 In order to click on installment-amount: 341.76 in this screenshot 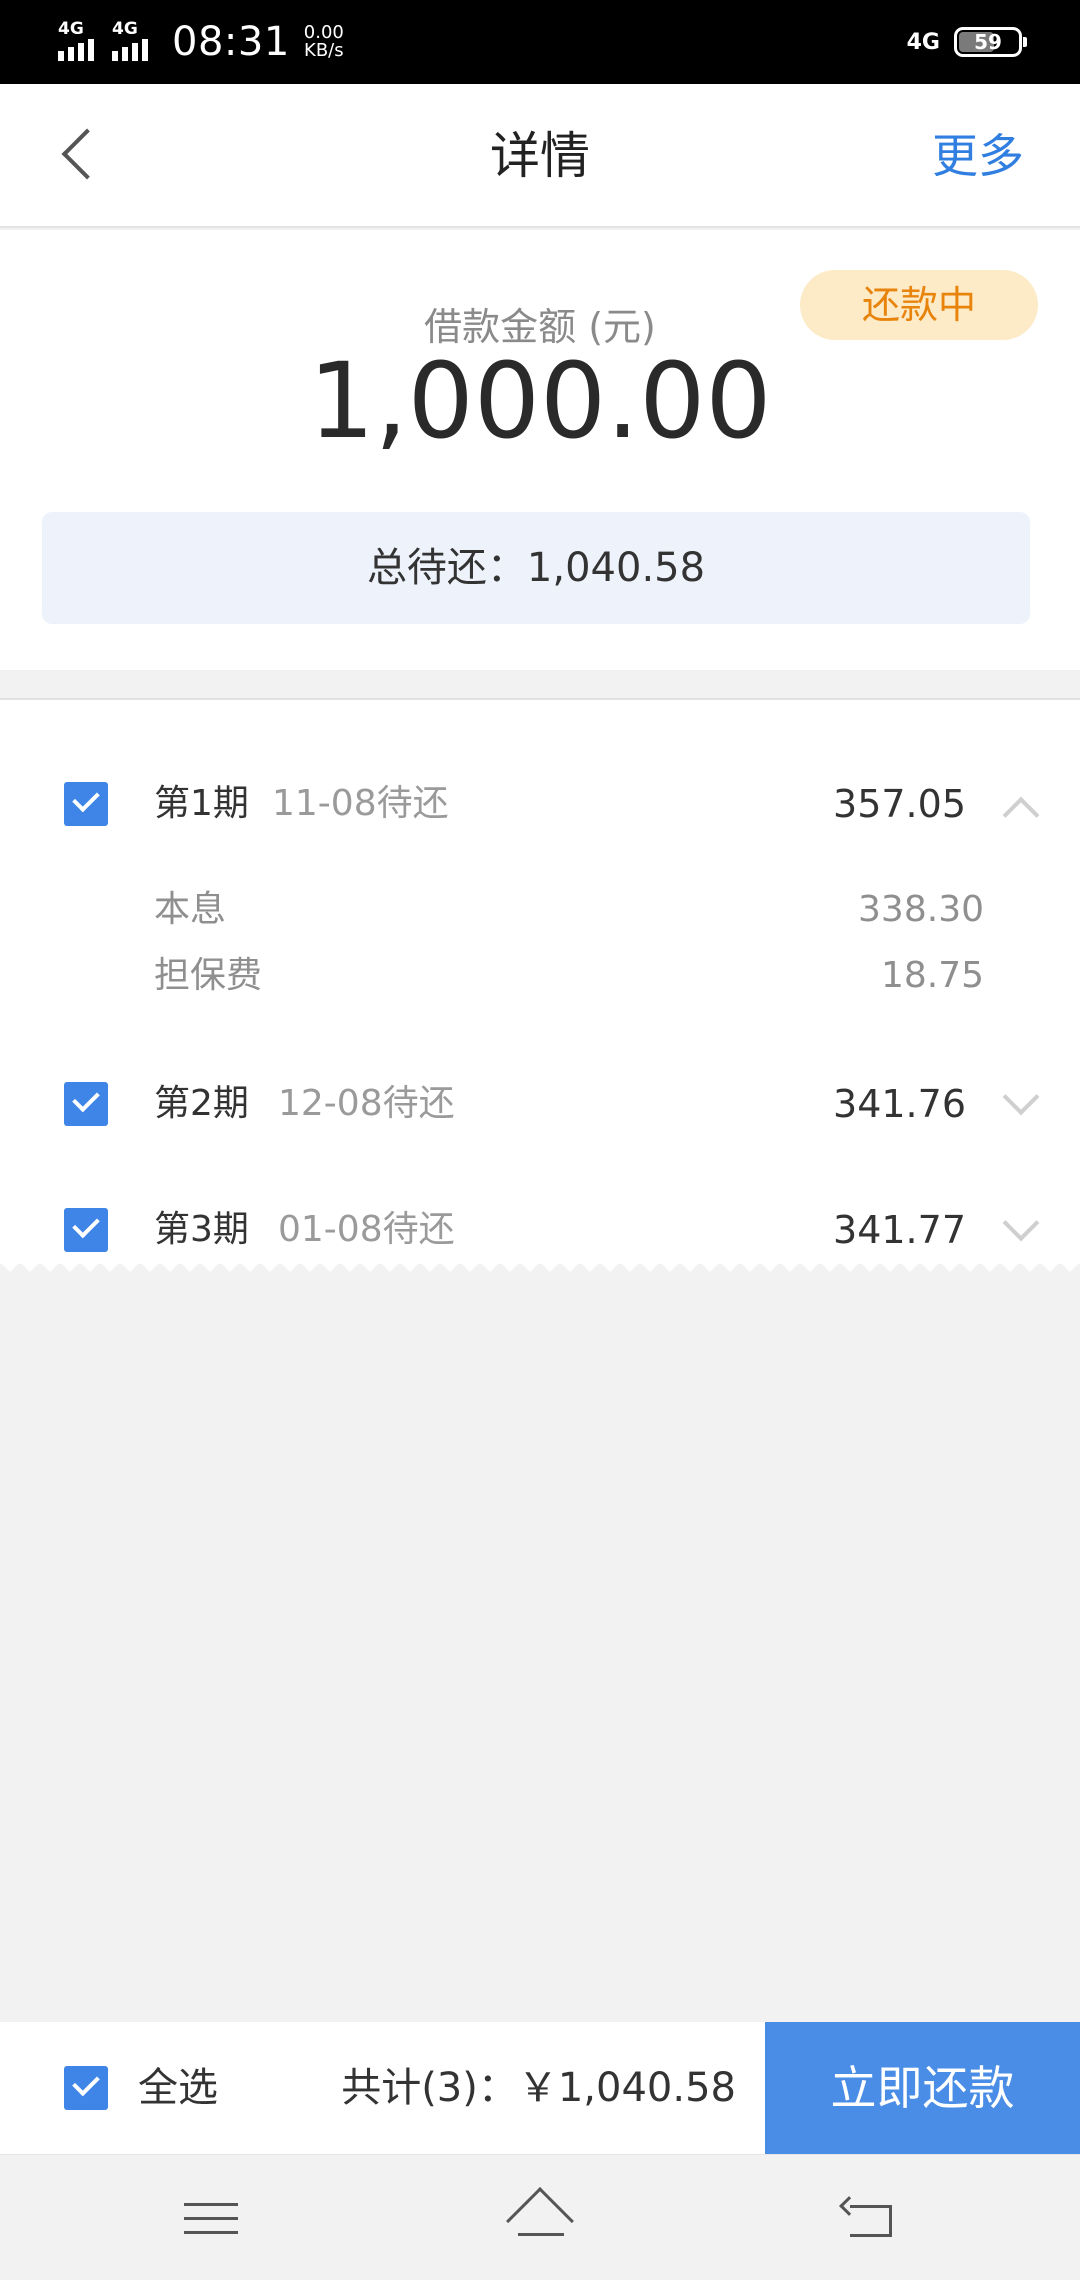, I will do `click(899, 1104)`.